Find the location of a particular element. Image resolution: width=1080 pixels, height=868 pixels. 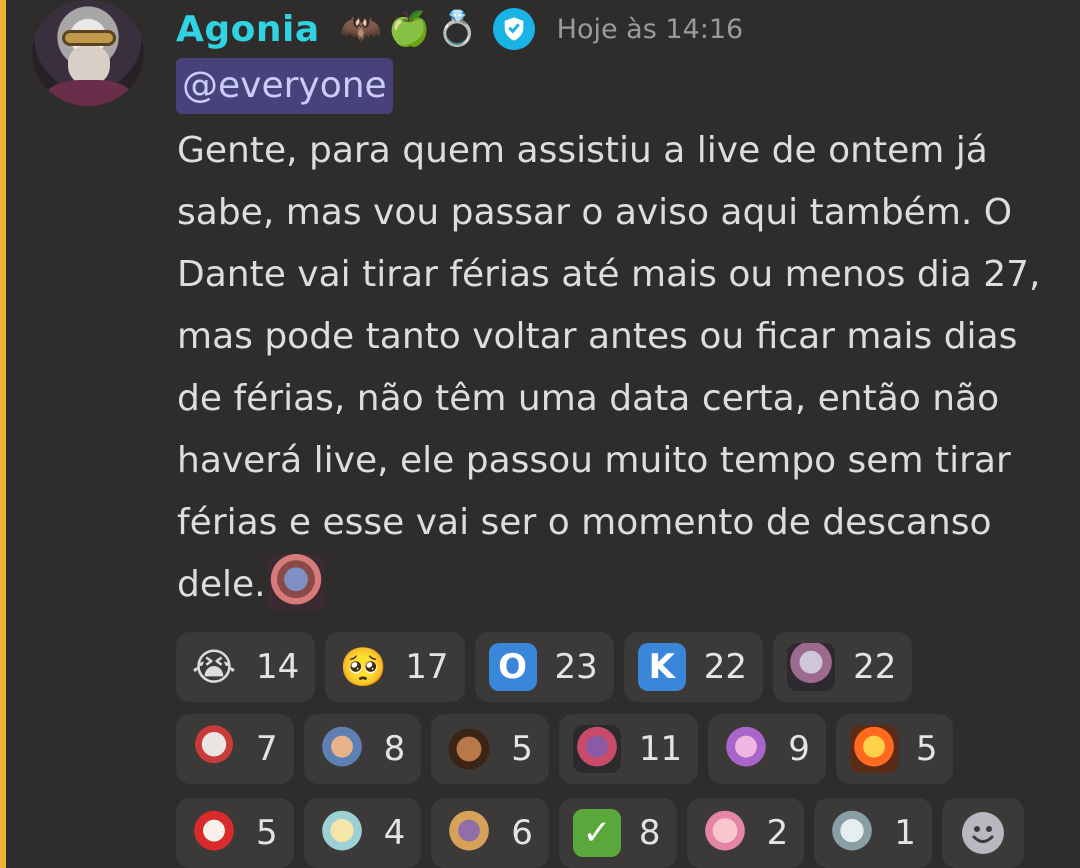

letter-o-icon: O is located at coordinates (512, 667).